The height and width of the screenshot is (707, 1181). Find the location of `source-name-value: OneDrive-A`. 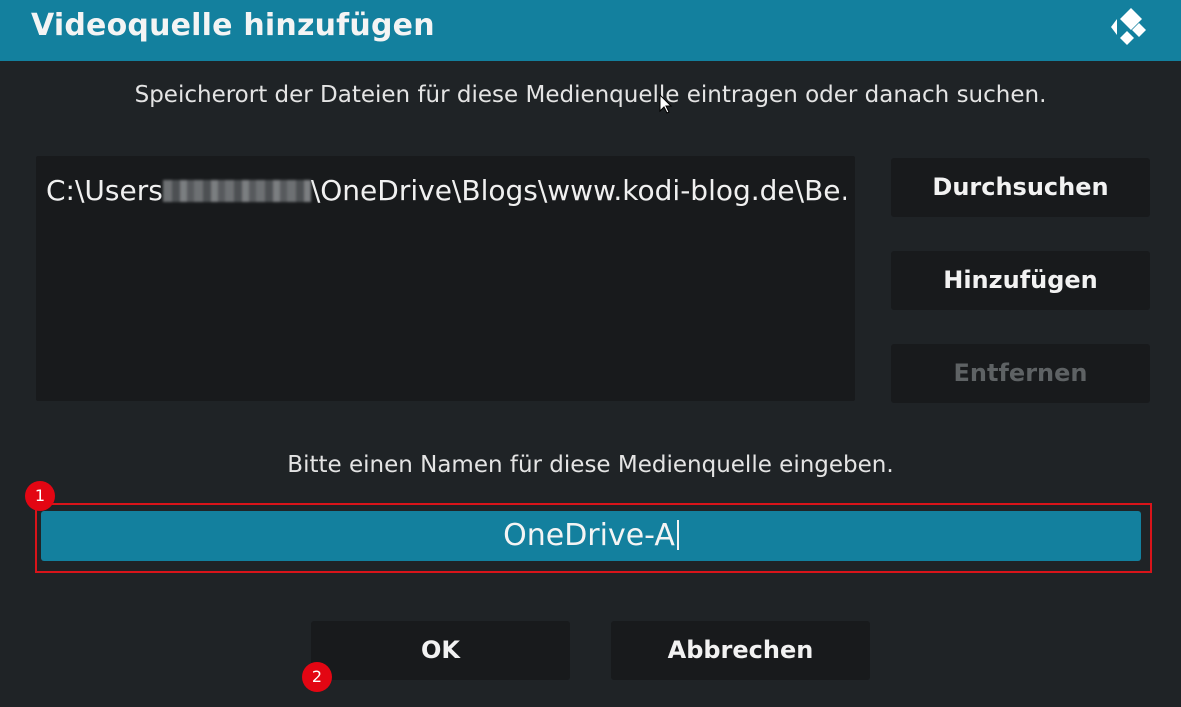

source-name-value: OneDrive-A is located at coordinates (589, 535).